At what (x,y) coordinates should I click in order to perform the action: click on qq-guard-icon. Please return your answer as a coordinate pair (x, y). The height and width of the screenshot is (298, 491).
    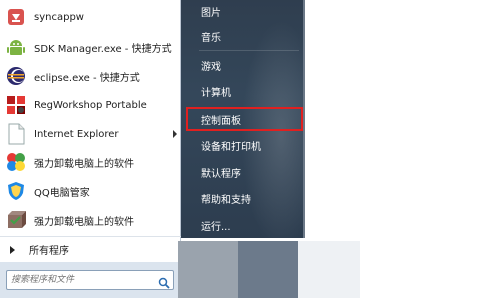
    Looking at the image, I should click on (16, 191).